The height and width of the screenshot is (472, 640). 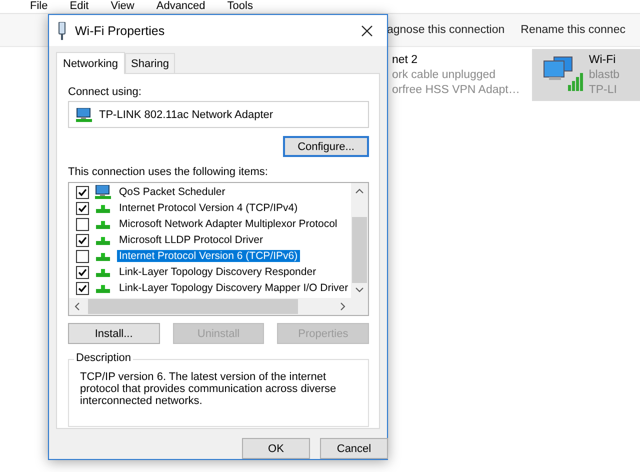 What do you see at coordinates (39, 6) in the screenshot?
I see `menu-item: File` at bounding box center [39, 6].